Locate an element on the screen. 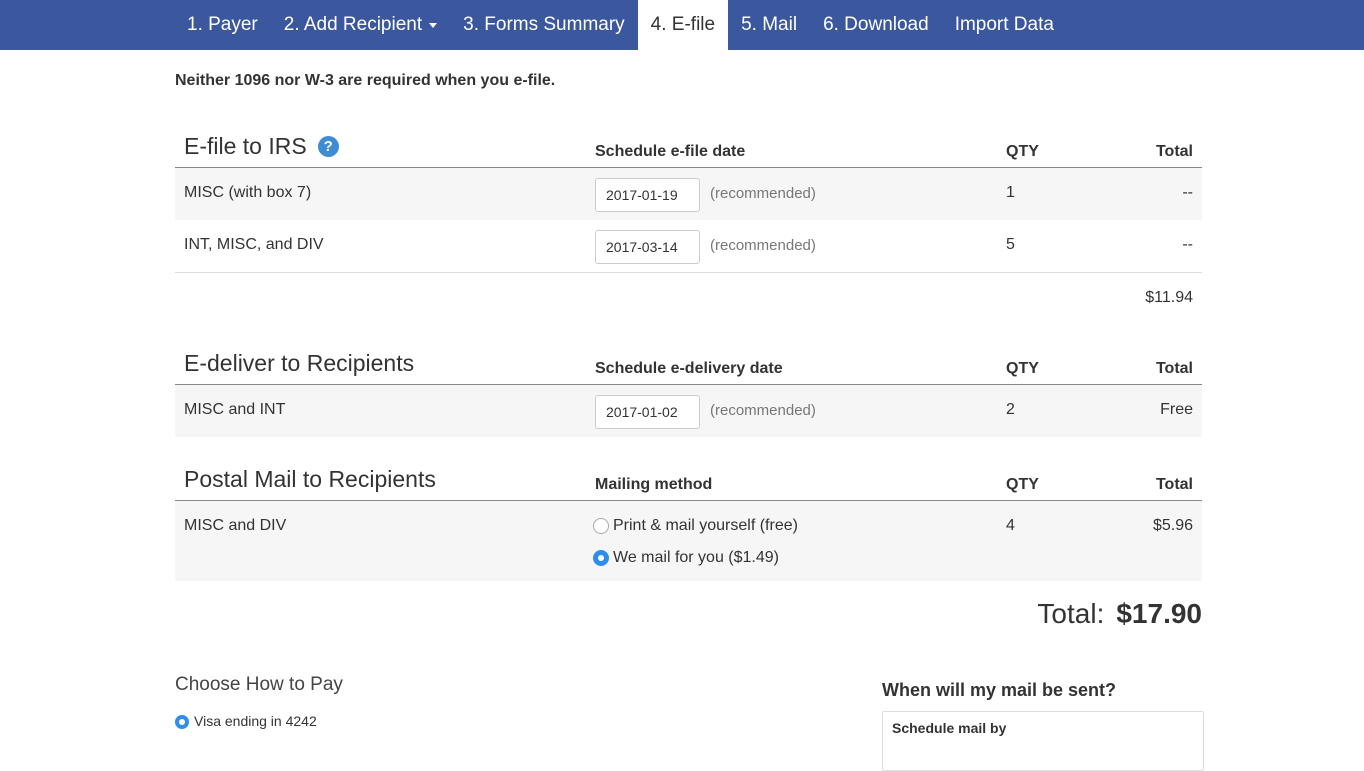  tab-label: 1. Payer is located at coordinates (222, 24).